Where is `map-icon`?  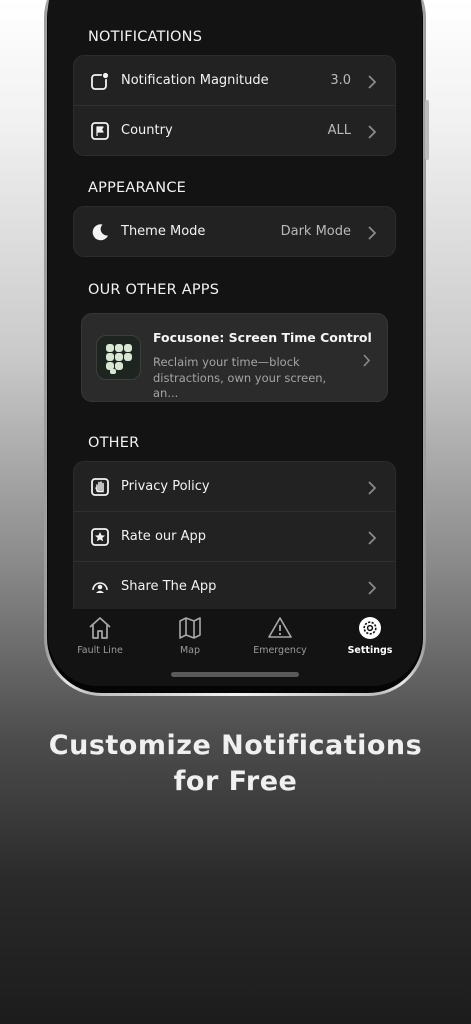 map-icon is located at coordinates (190, 628).